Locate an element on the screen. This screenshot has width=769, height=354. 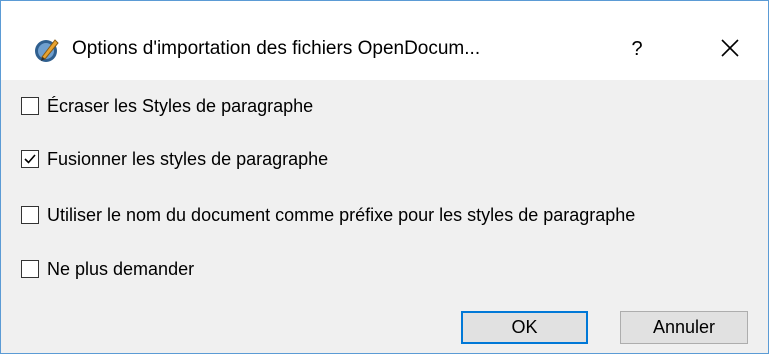
option-merge-paragraph-styles: Fusionner les styles de paragraphe is located at coordinates (174, 159).